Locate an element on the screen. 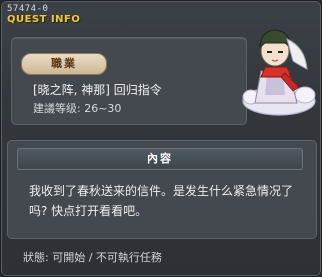 This screenshot has height=277, width=322. window-title: QUEST INFO is located at coordinates (44, 19).